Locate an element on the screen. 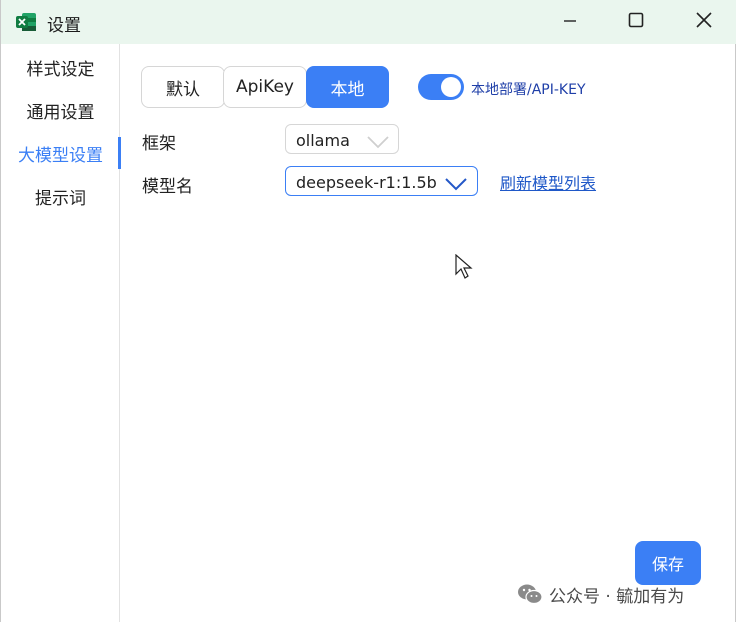  sidebar-item-general: 通用设置 is located at coordinates (60, 110).